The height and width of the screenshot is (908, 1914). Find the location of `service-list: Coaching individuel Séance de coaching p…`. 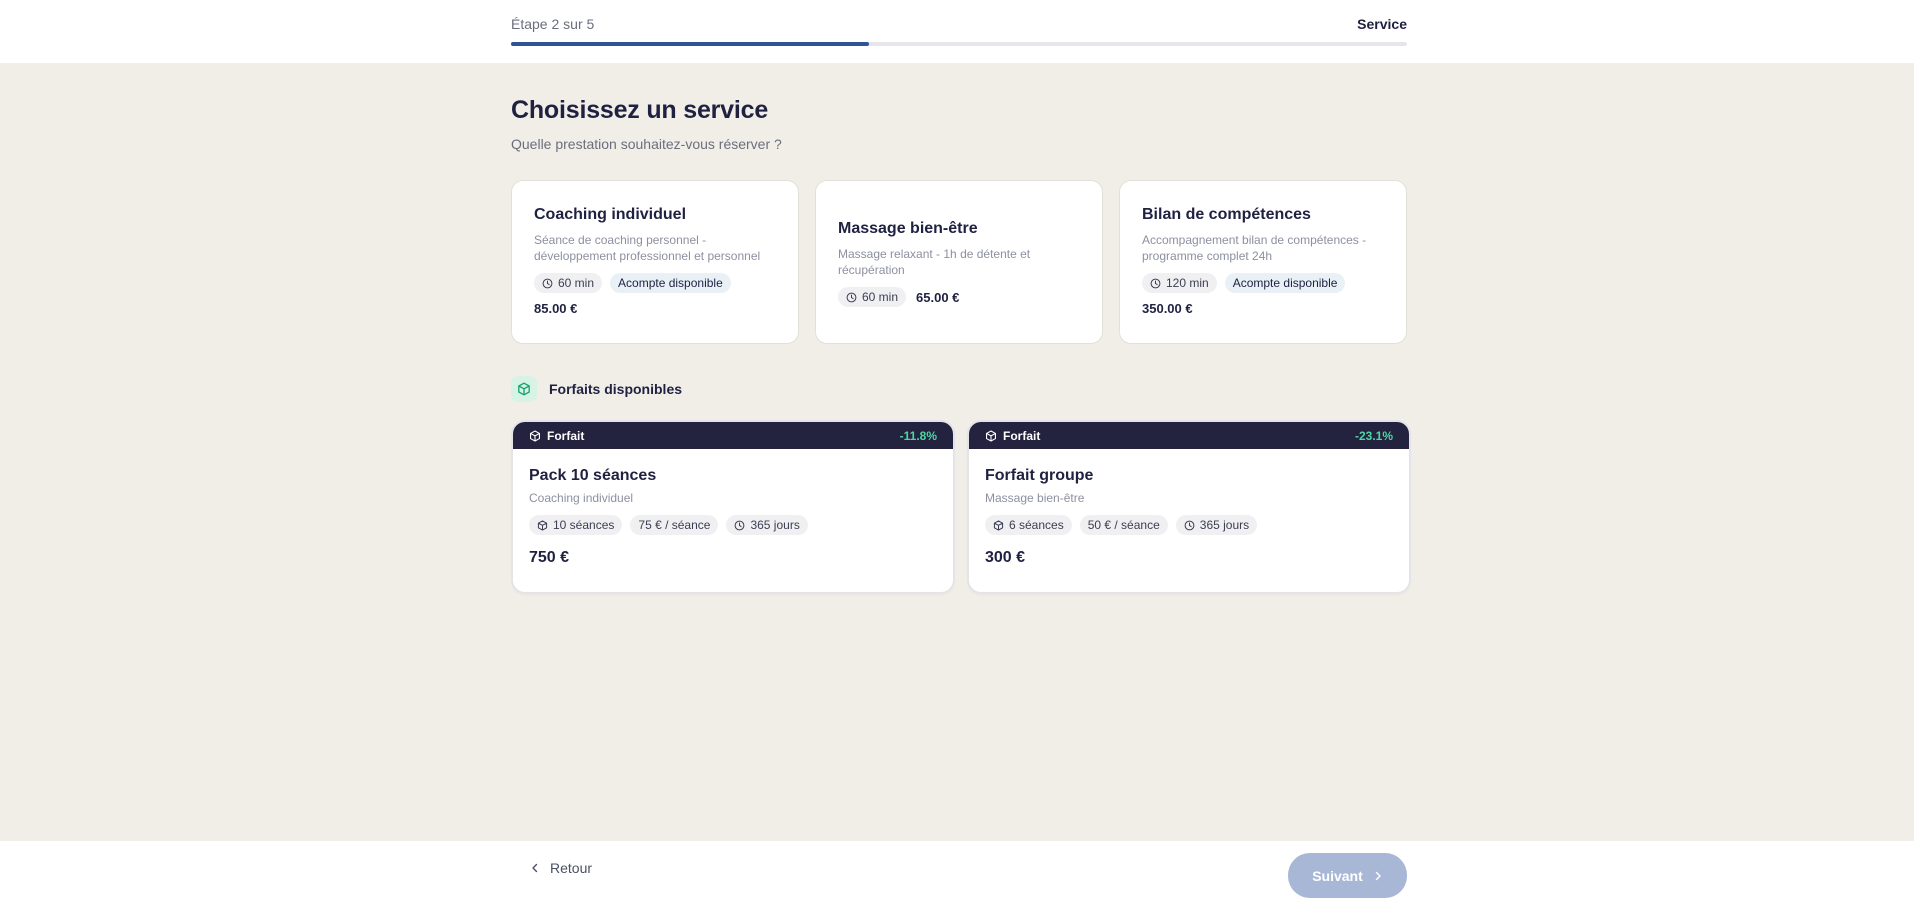

service-list: Coaching individuel Séance de coaching p… is located at coordinates (959, 262).